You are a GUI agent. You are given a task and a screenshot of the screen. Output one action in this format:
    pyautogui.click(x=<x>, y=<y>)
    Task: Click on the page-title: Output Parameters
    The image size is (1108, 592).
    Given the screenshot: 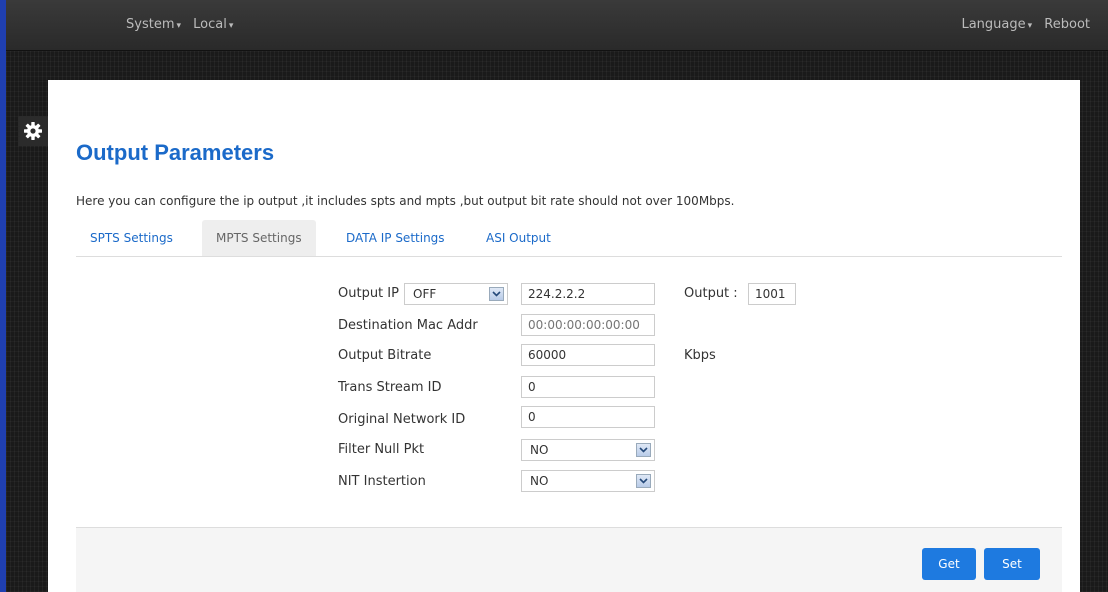 What is the action you would take?
    pyautogui.click(x=175, y=152)
    